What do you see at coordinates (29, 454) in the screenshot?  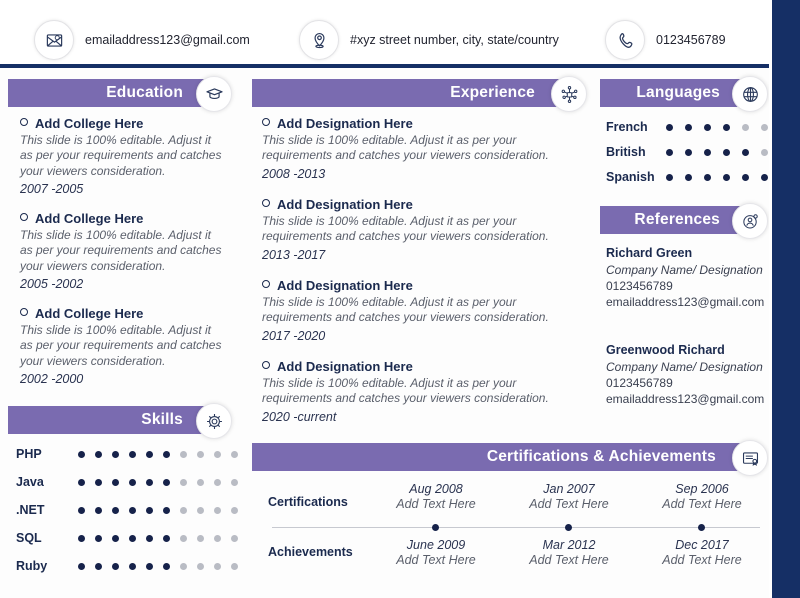 I see `skill-label: PHP` at bounding box center [29, 454].